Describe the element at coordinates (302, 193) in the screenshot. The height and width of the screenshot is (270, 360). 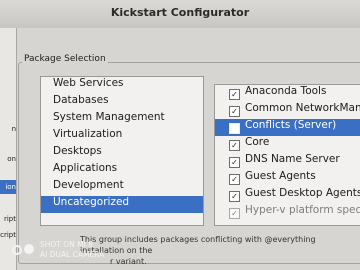
I see `package-label: Guest Desktop Agents` at that location.